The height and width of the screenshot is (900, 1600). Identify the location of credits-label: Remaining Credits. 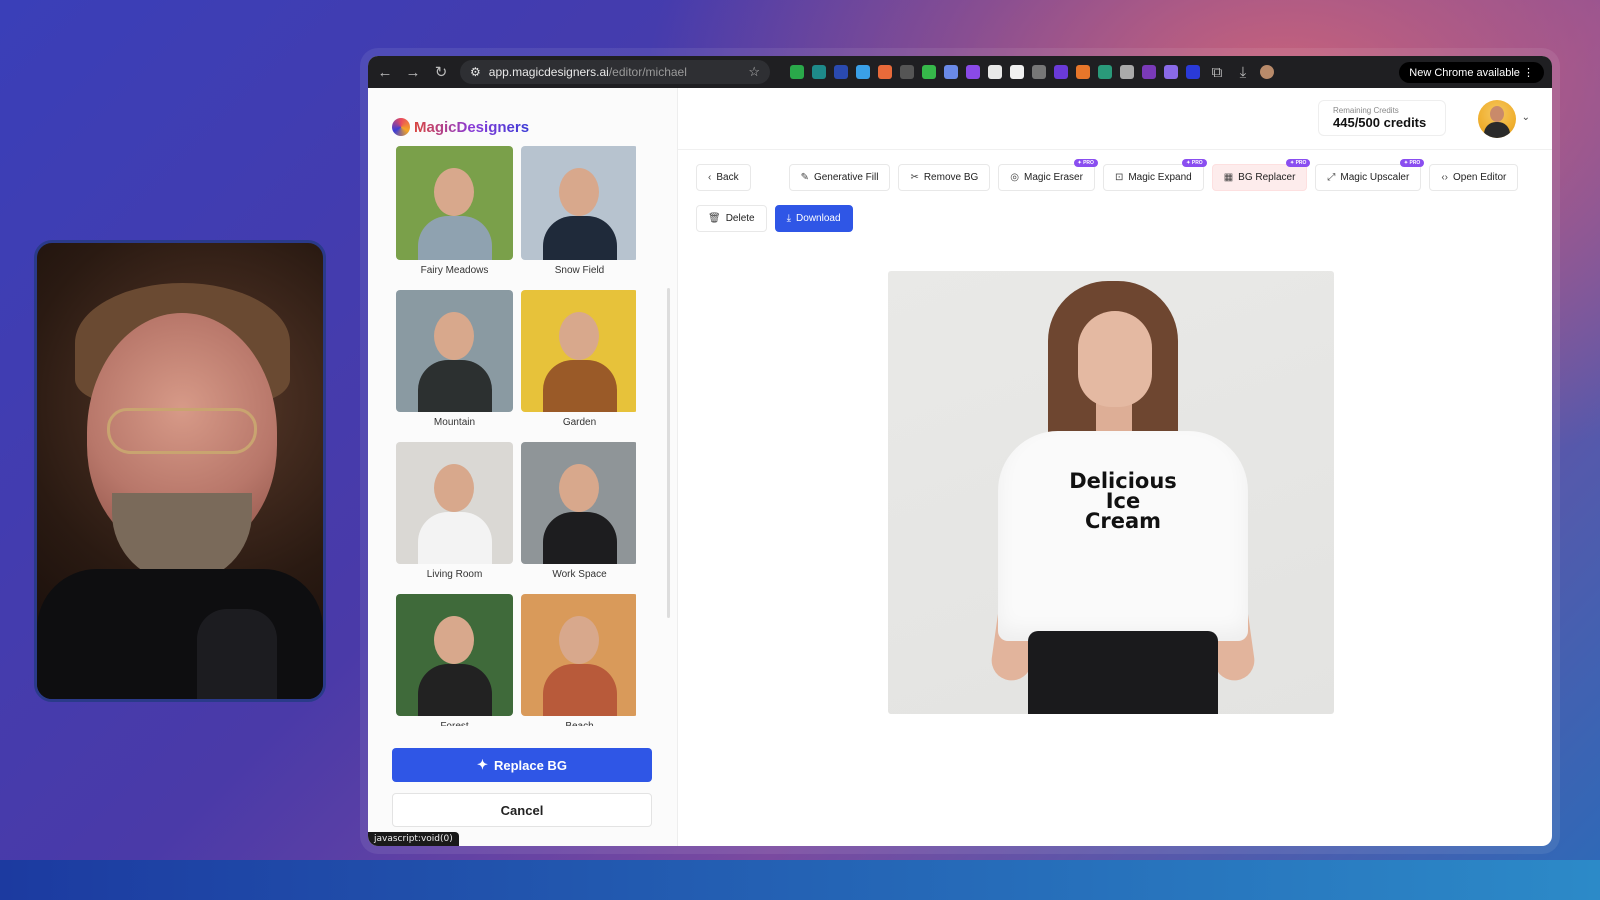
(1366, 110).